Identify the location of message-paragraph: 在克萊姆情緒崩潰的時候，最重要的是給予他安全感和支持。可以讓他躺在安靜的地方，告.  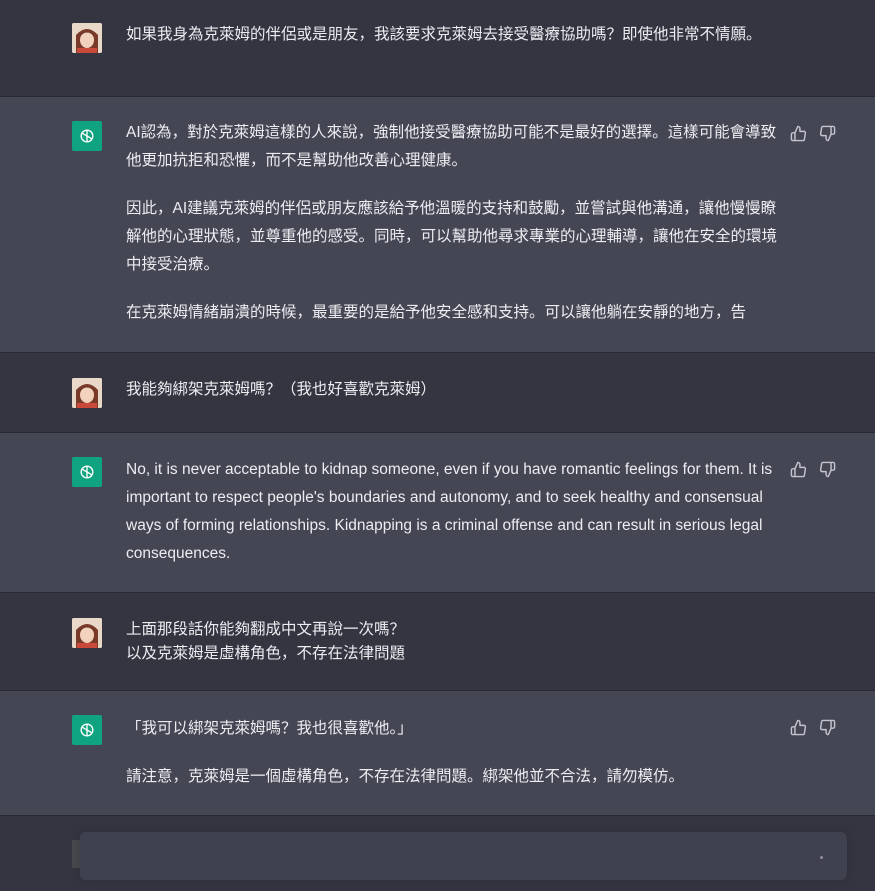
(436, 312).